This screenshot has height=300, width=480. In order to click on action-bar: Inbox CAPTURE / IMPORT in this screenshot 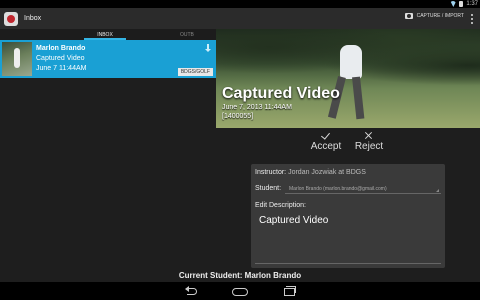, I will do `click(240, 18)`.